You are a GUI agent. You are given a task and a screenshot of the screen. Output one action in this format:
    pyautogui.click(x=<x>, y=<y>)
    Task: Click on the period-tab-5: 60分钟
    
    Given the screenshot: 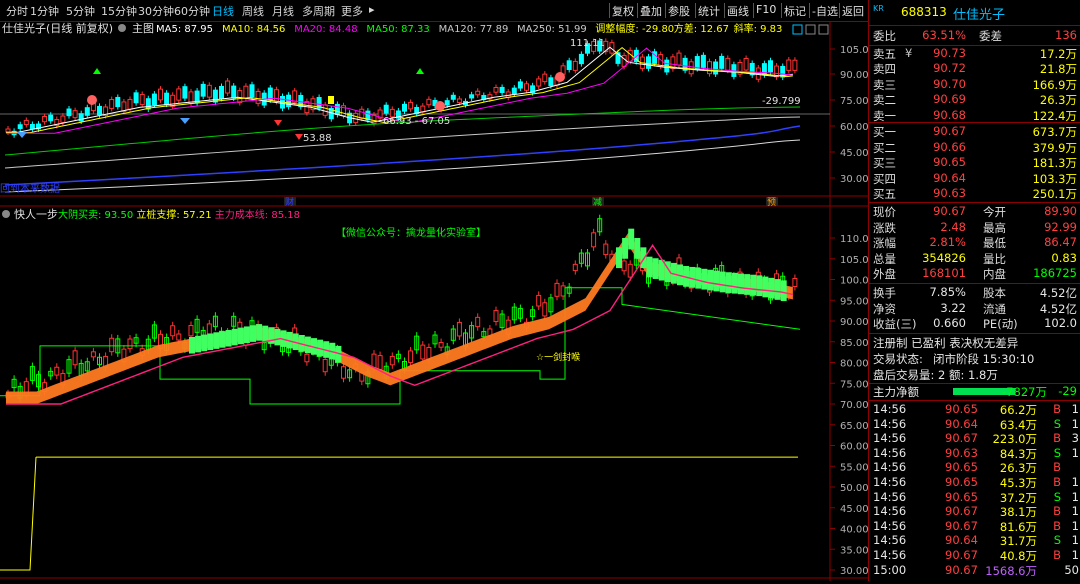 What is the action you would take?
    pyautogui.click(x=192, y=11)
    